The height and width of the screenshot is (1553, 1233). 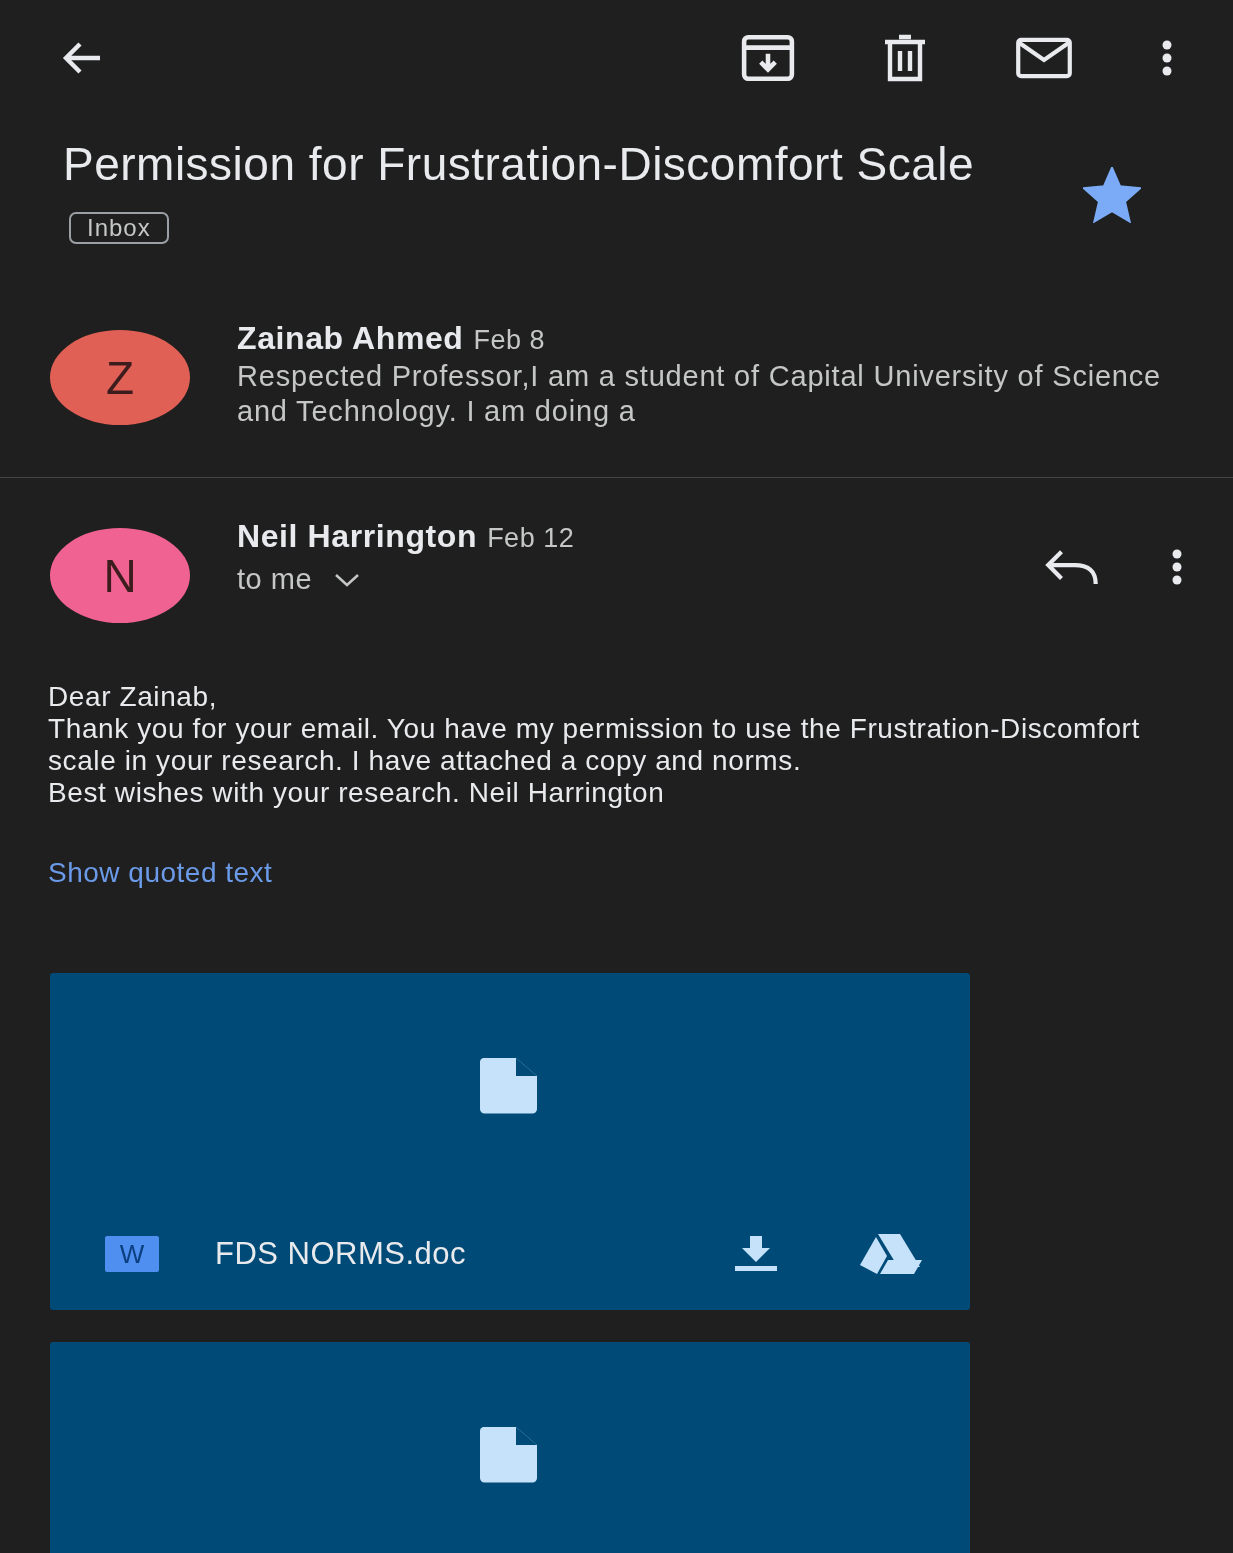 What do you see at coordinates (299, 579) in the screenshot?
I see `recipient-toggle: to me` at bounding box center [299, 579].